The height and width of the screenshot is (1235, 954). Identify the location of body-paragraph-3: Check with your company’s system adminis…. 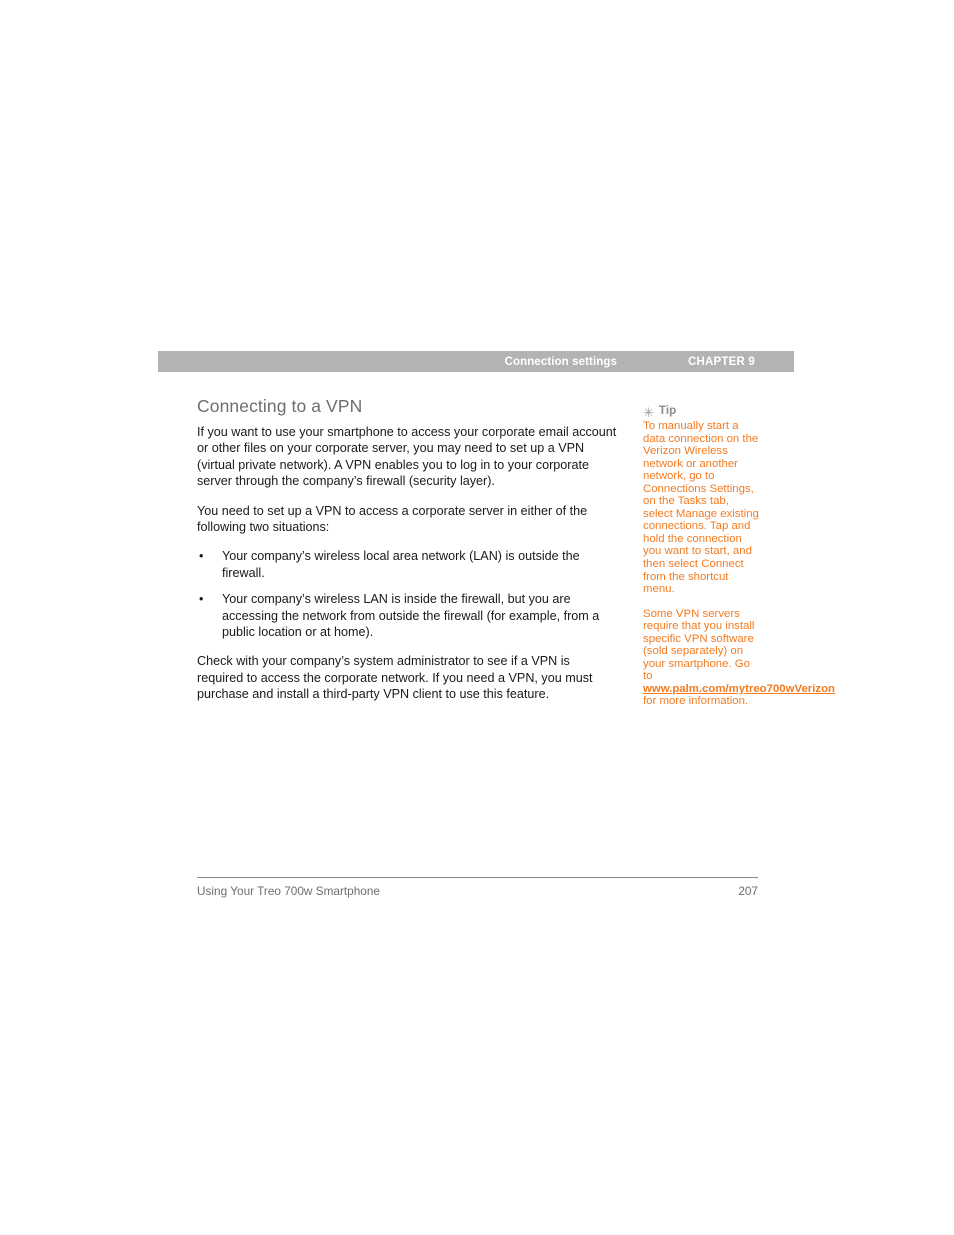
(395, 678).